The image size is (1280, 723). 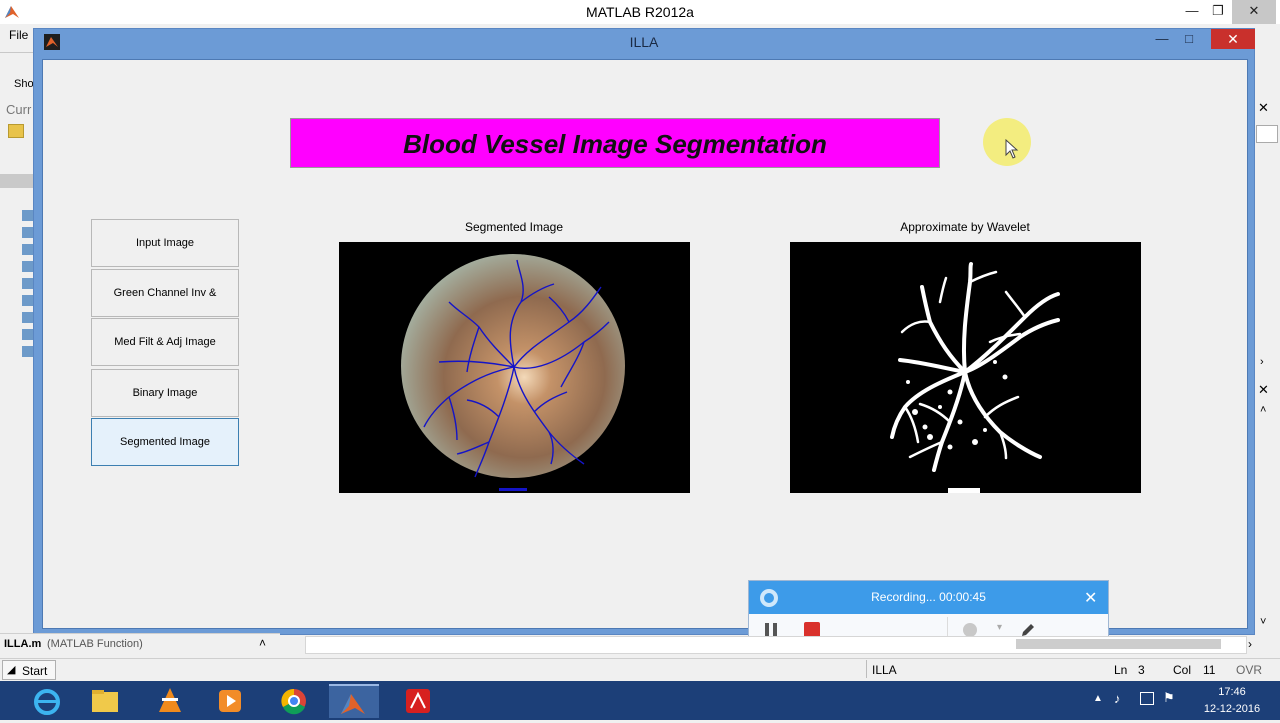 What do you see at coordinates (1218, 12) in the screenshot?
I see `maximize-button: ❐` at bounding box center [1218, 12].